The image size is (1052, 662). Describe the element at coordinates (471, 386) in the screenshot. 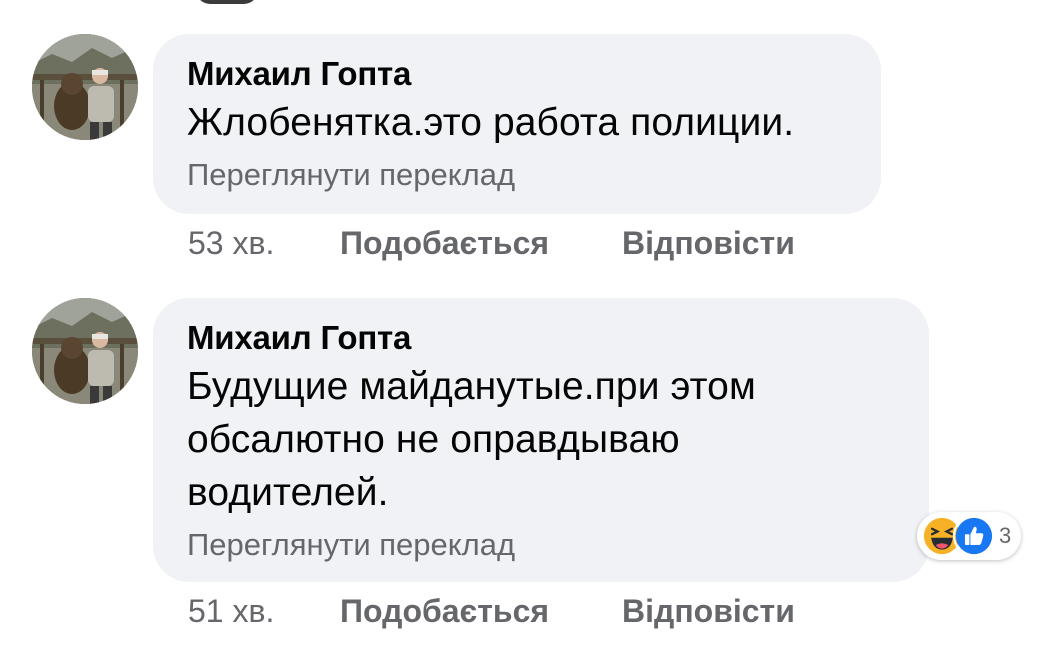

I see `comment-text-line: Будущие майданутые.при этом` at that location.